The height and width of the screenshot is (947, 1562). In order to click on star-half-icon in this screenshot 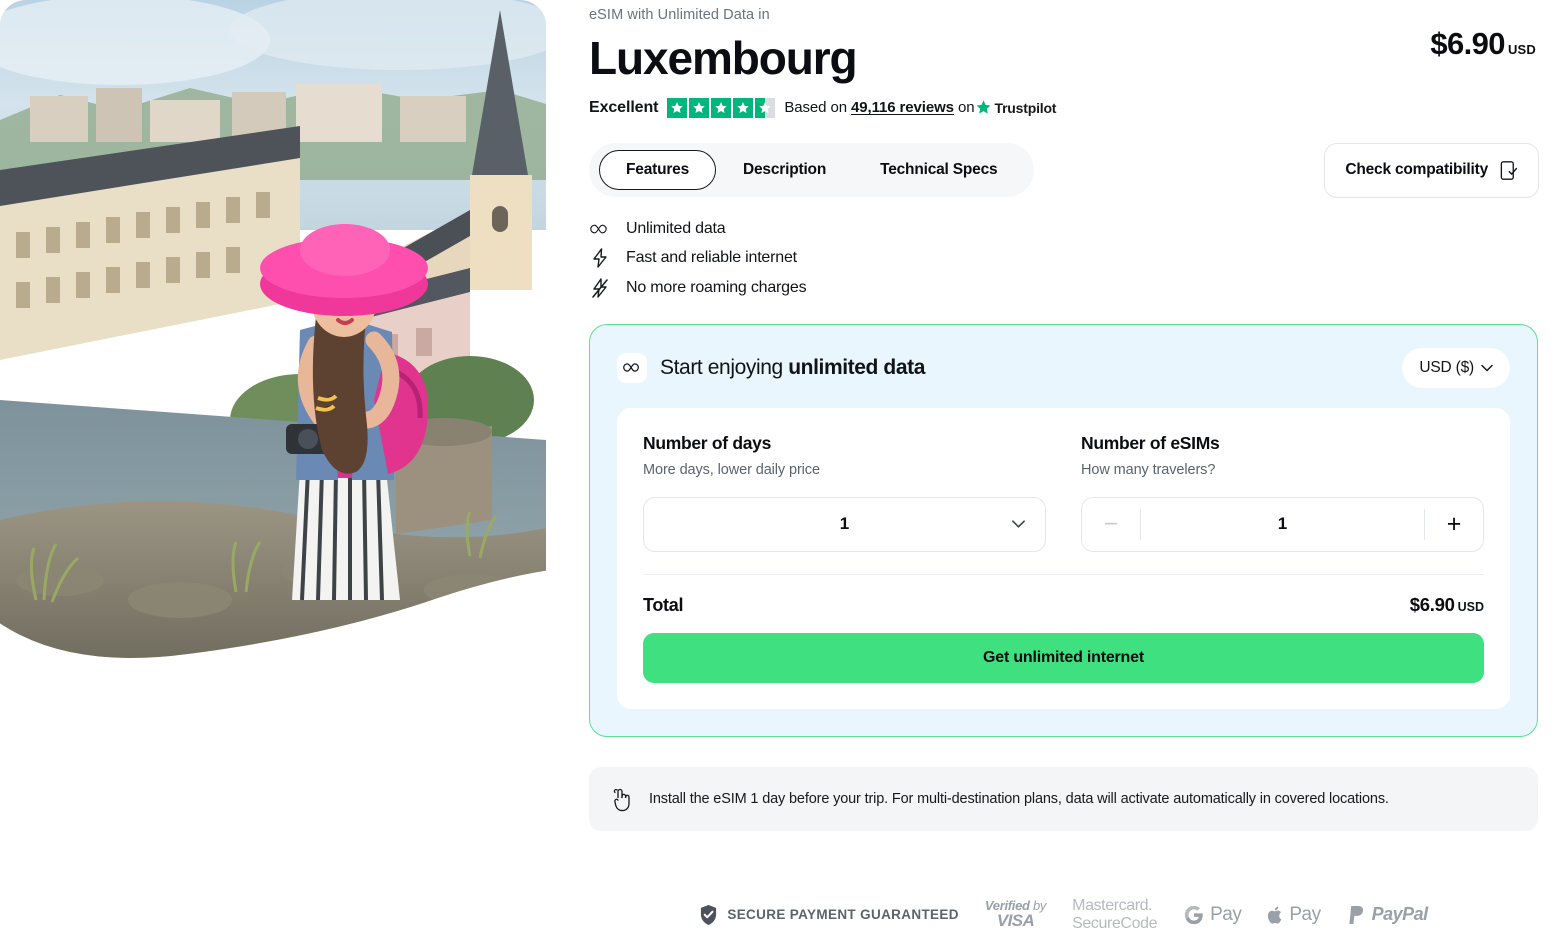, I will do `click(765, 107)`.